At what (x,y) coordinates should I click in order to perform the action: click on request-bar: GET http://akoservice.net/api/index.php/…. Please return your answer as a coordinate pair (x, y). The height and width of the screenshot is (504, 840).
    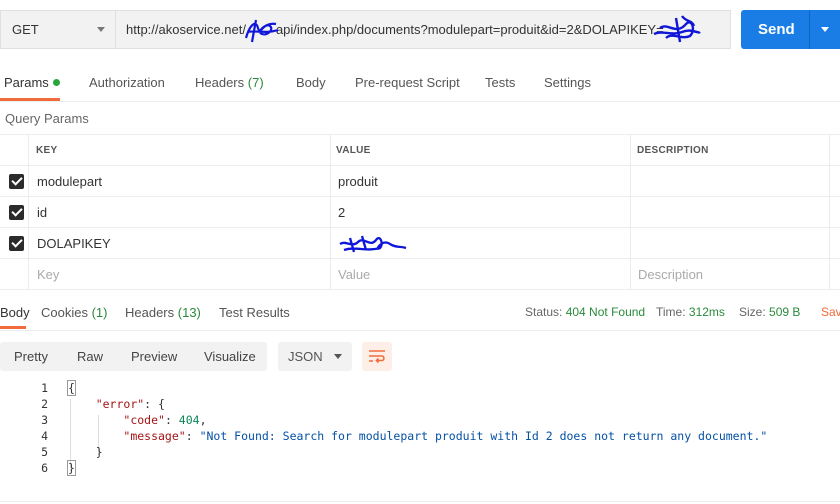
    Looking at the image, I should click on (420, 30).